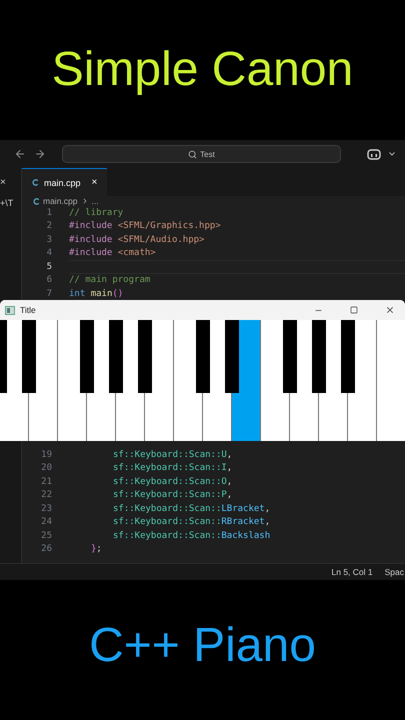 This screenshot has height=720, width=405. What do you see at coordinates (49, 239) in the screenshot?
I see `line-number: 3` at bounding box center [49, 239].